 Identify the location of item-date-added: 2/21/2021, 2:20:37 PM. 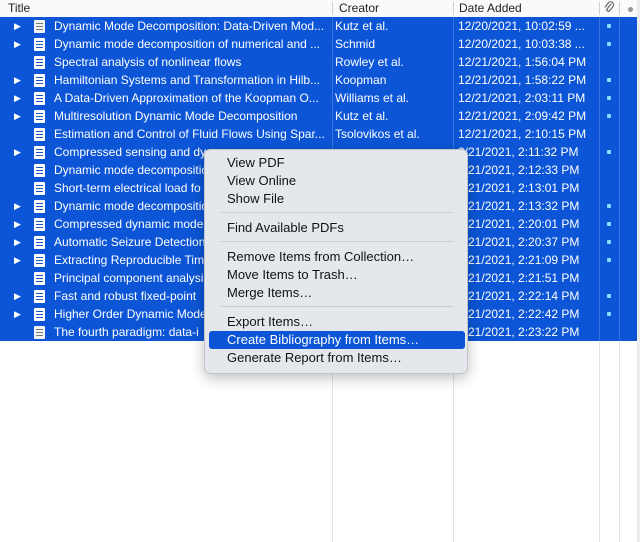
(519, 242).